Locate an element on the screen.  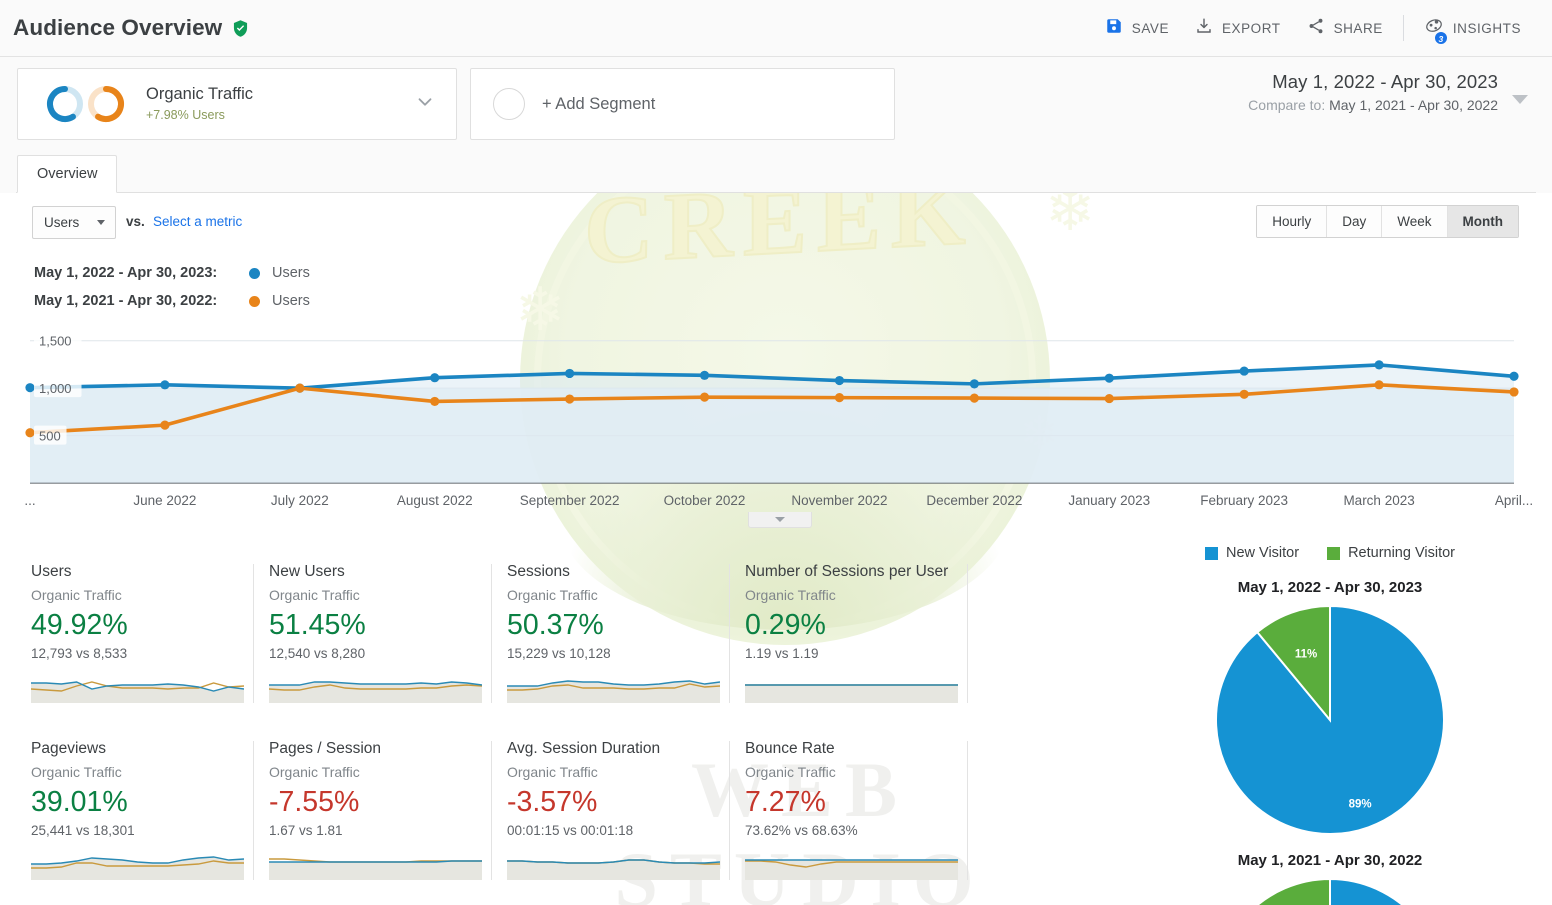
pie-legend-returning-visitor: Returning Visitor is located at coordinates (1391, 553).